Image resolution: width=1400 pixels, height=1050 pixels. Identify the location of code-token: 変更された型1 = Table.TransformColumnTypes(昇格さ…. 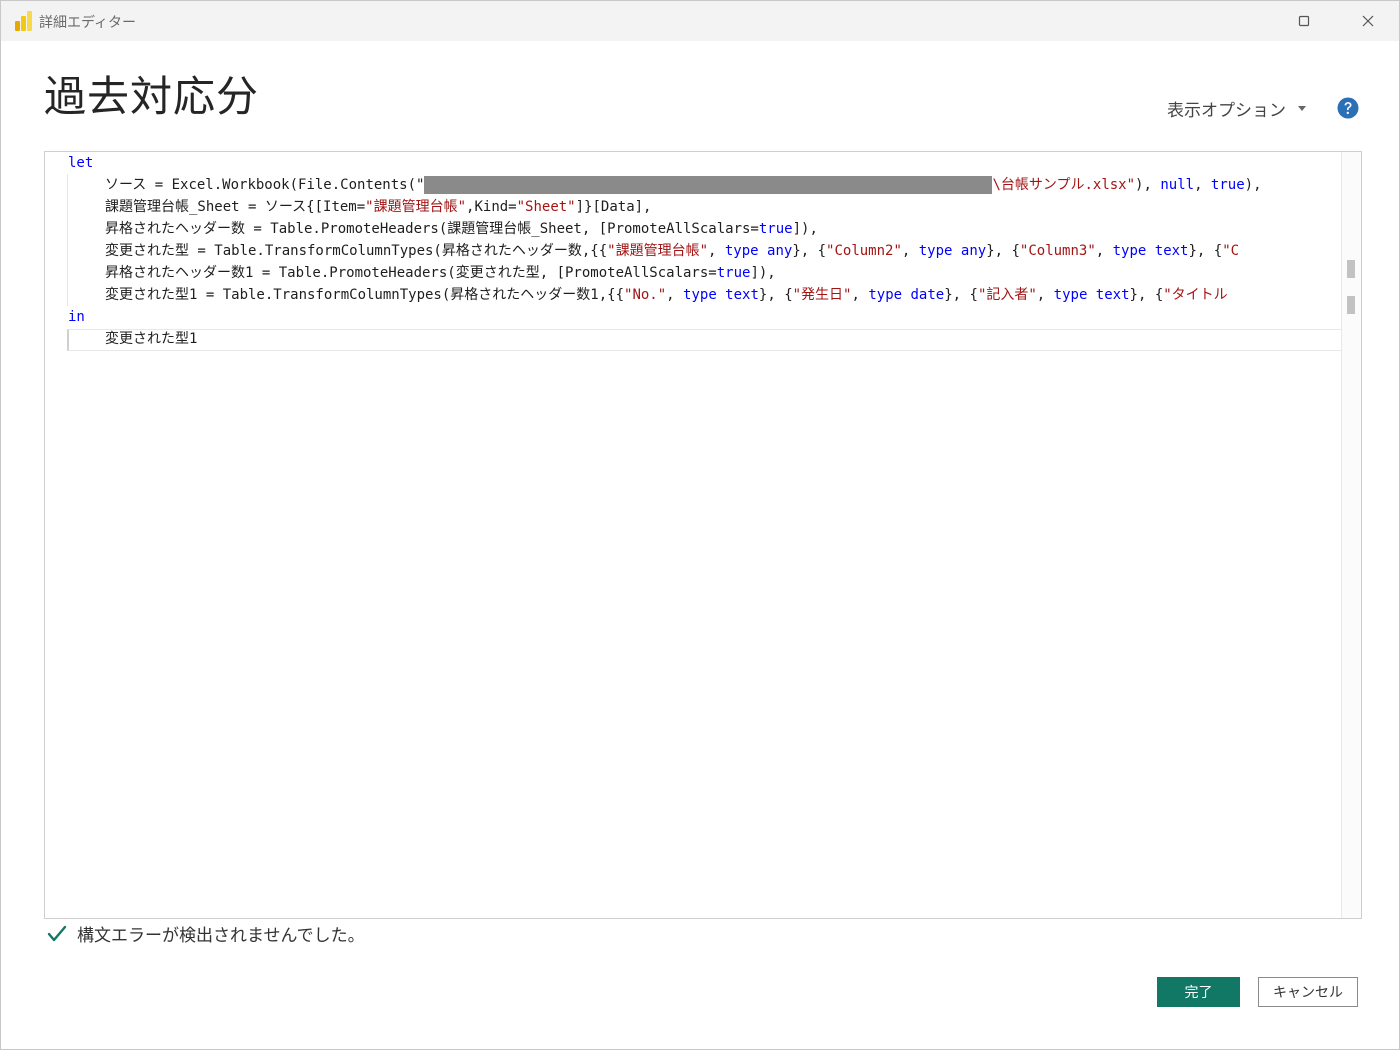
(365, 295).